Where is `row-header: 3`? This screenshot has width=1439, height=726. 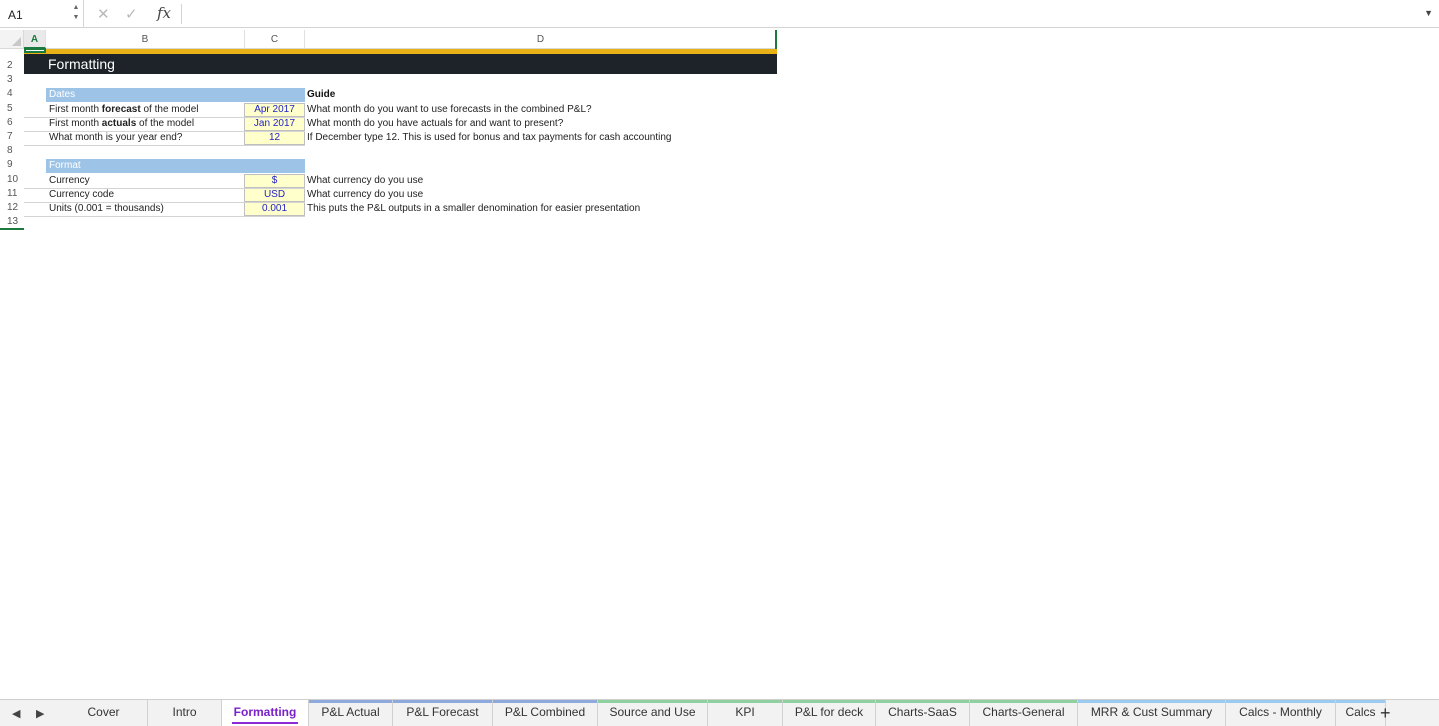 row-header: 3 is located at coordinates (12, 79).